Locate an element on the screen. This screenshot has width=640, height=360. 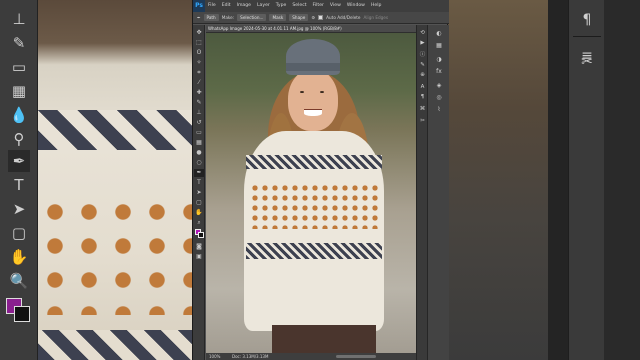
quick-select-icon: ✧ is located at coordinates (199, 63).